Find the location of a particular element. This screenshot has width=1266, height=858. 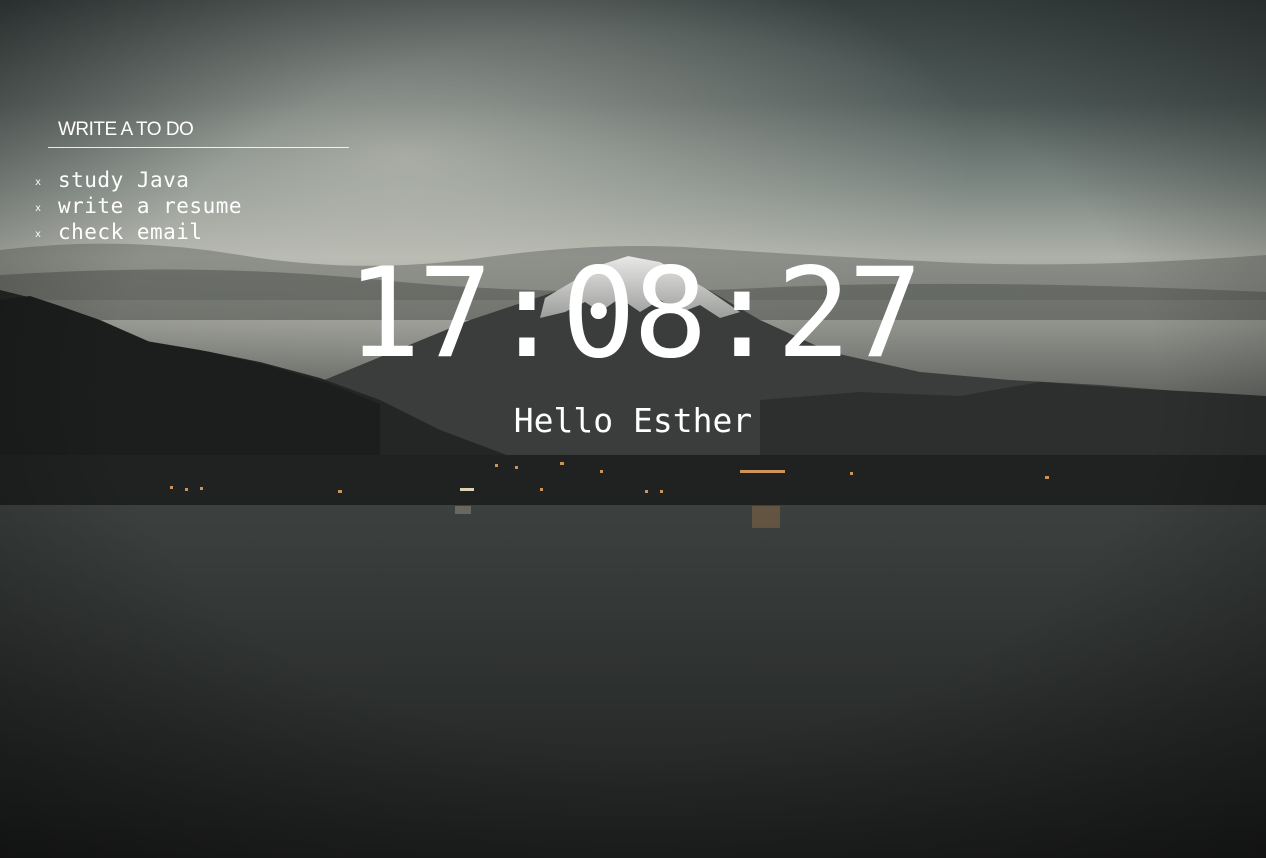

todo-form is located at coordinates (198, 130).